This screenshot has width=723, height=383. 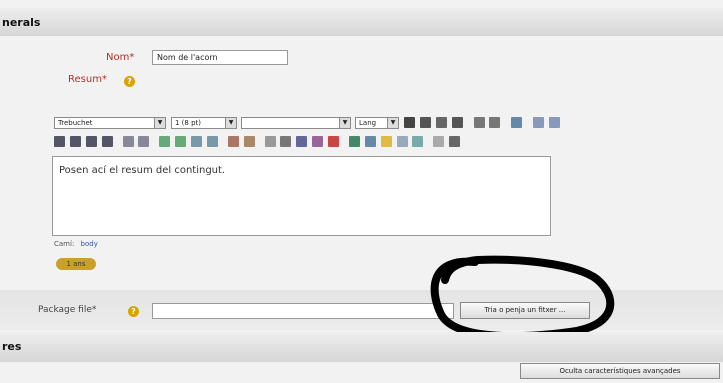 I want to click on section-header-bottom: res, so click(x=361, y=347).